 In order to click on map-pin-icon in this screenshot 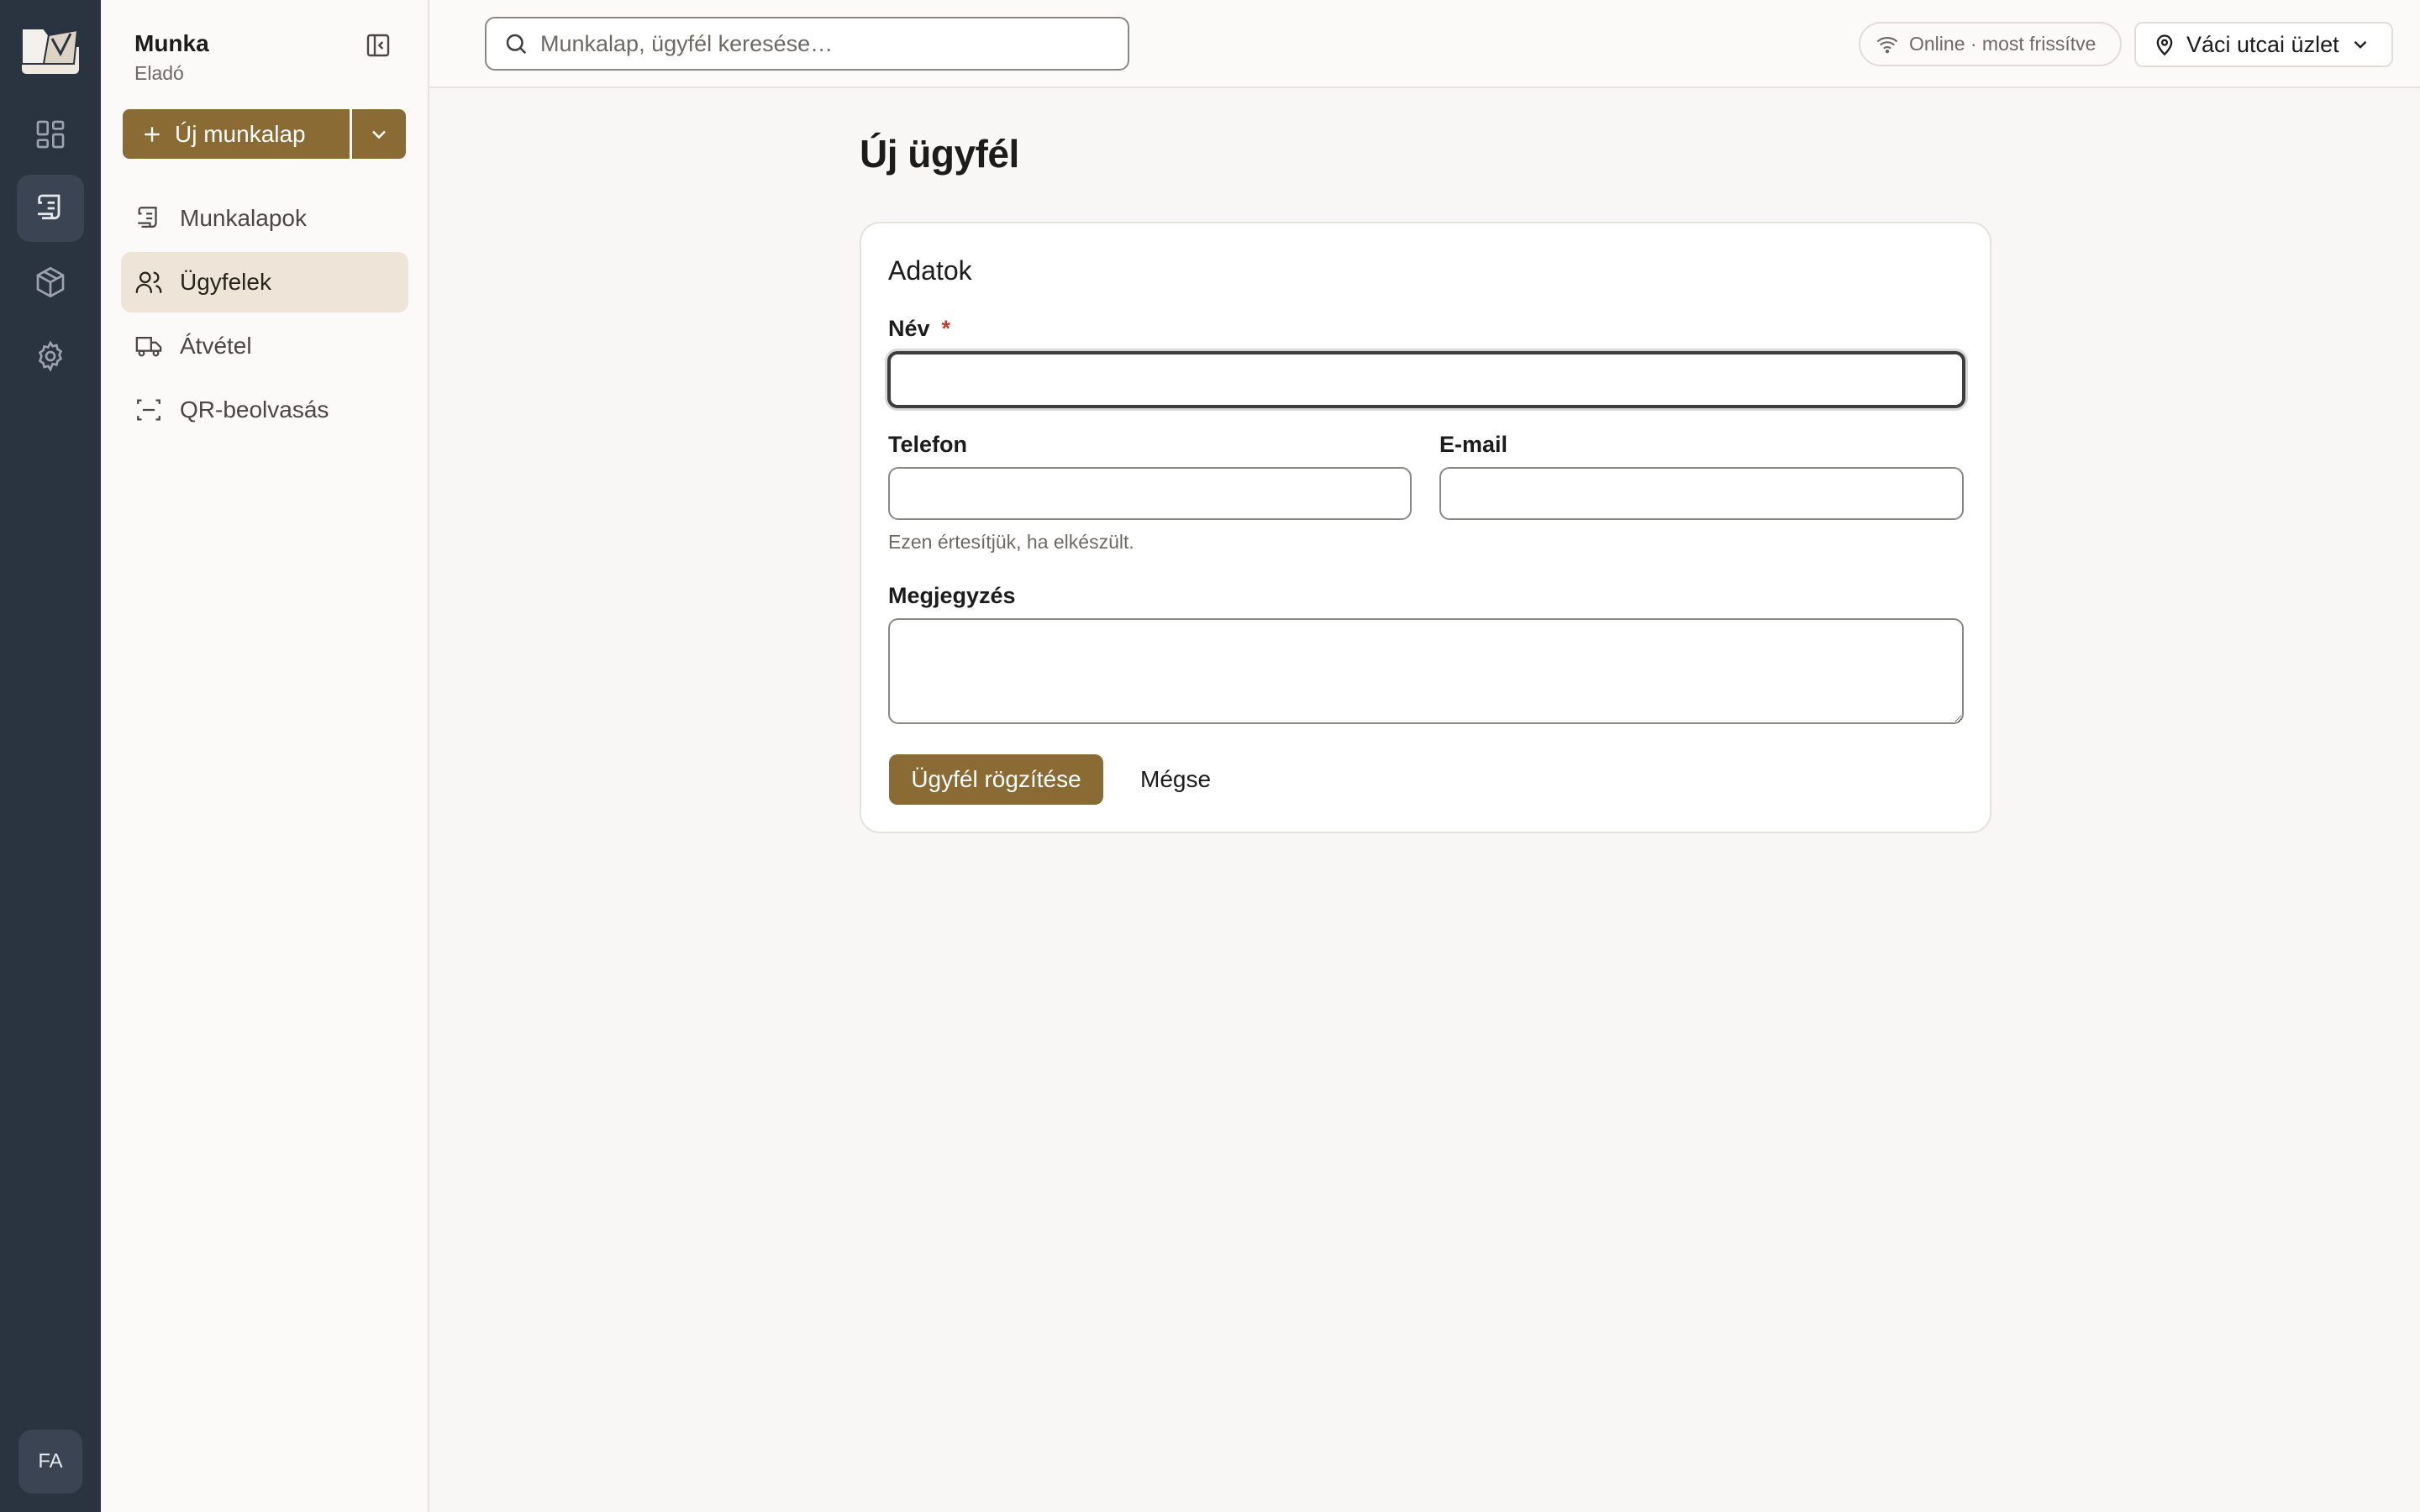, I will do `click(2164, 45)`.